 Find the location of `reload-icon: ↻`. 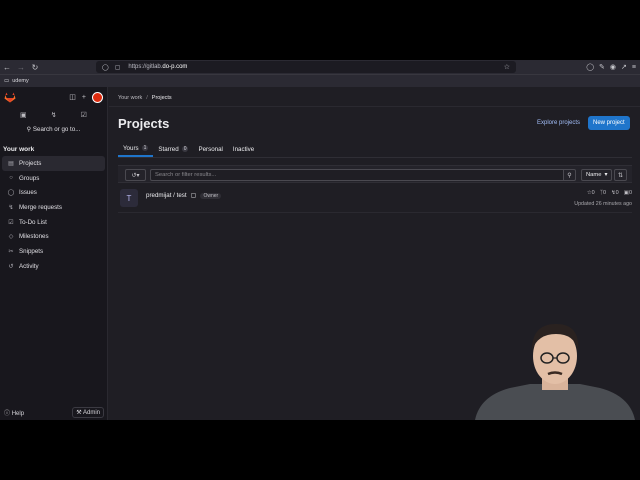

reload-icon: ↻ is located at coordinates (35, 67).